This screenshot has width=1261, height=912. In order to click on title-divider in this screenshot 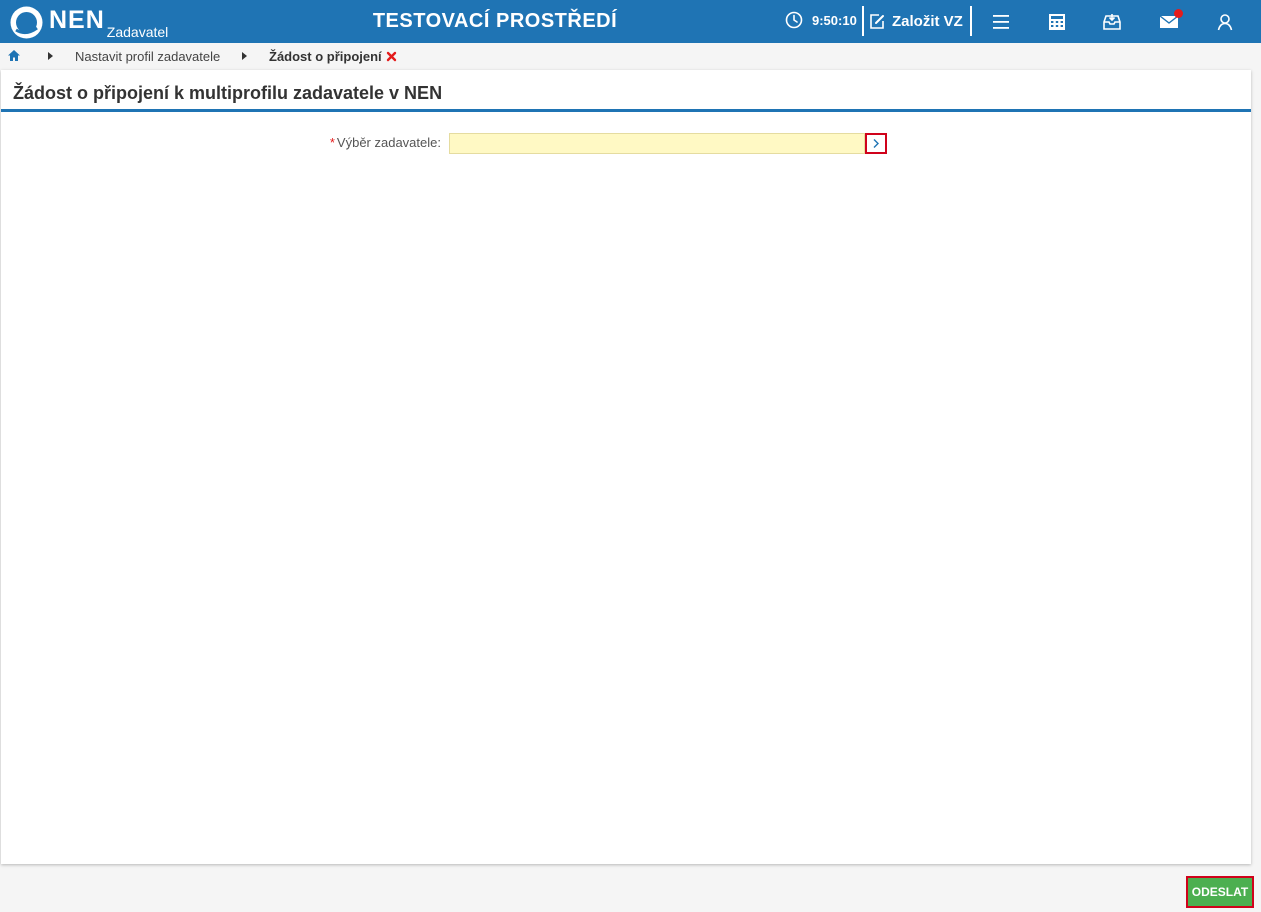, I will do `click(626, 110)`.